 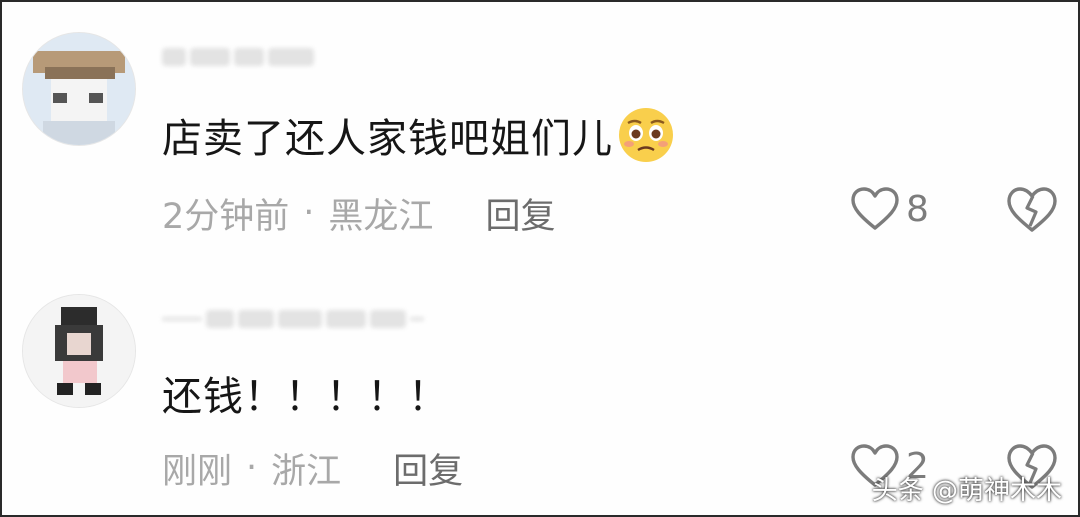 I want to click on watermark: 头条 @萌神木木, so click(x=966, y=491).